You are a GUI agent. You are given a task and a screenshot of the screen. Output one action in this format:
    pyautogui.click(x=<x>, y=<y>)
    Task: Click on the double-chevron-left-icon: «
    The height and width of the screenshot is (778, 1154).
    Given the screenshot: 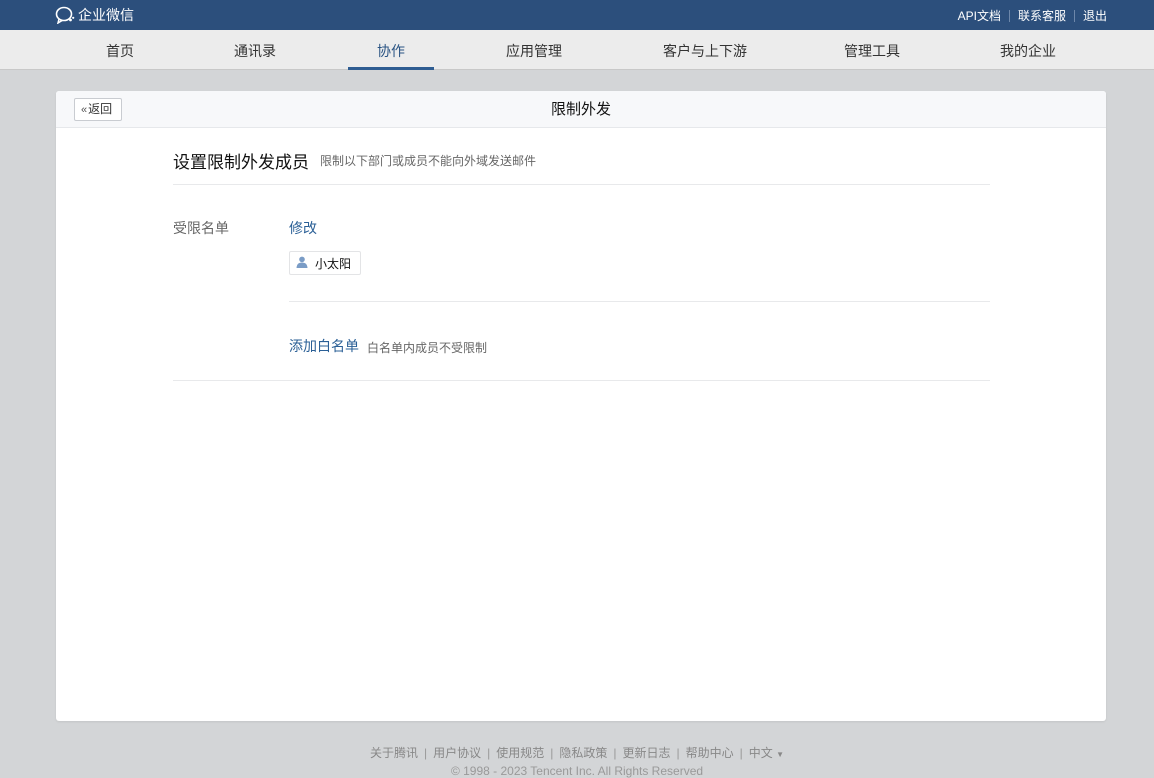 What is the action you would take?
    pyautogui.click(x=84, y=110)
    